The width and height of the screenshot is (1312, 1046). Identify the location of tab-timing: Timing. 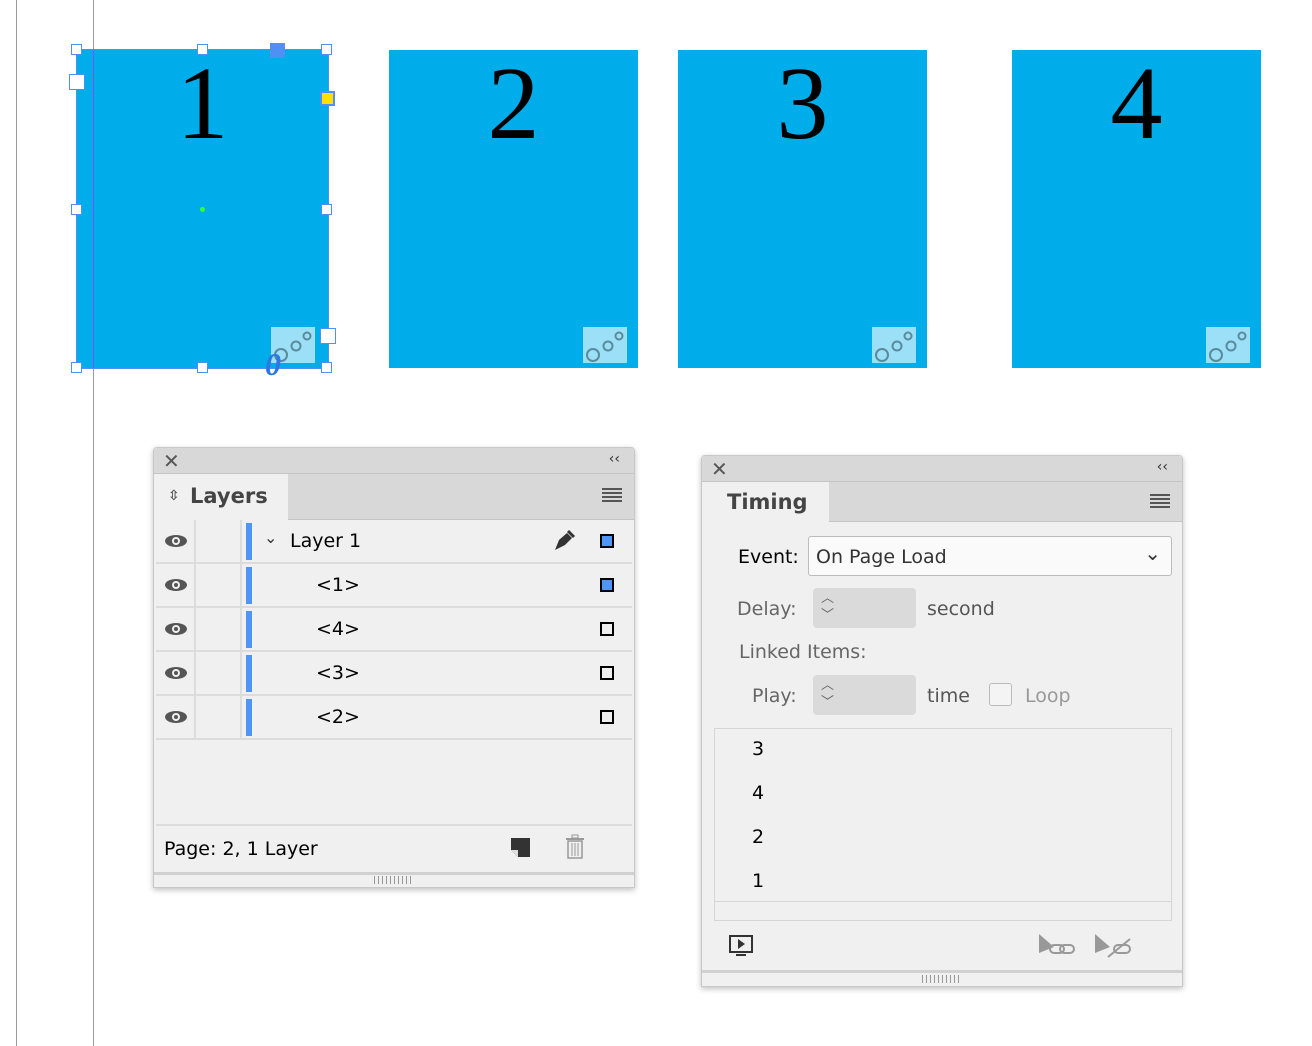
(765, 502).